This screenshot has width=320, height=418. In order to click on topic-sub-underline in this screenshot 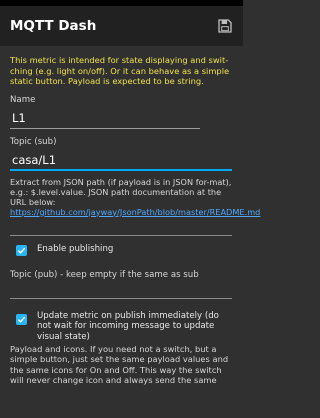, I will do `click(121, 169)`.